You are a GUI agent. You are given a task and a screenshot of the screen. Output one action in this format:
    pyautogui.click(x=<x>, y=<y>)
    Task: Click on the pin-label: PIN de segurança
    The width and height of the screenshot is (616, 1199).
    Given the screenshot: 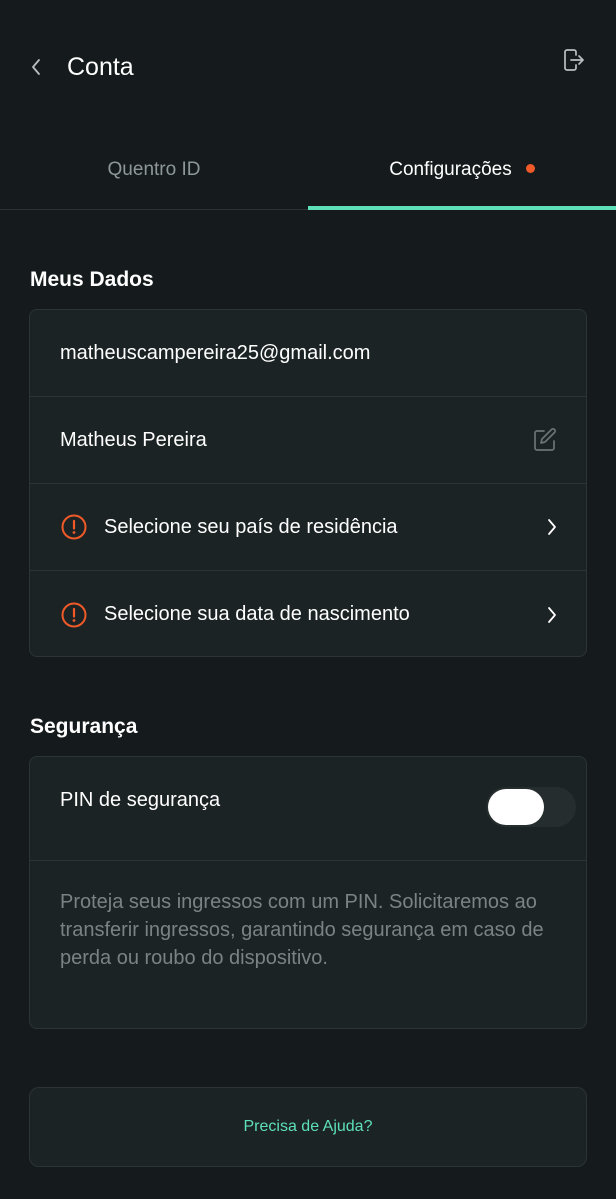 What is the action you would take?
    pyautogui.click(x=140, y=800)
    